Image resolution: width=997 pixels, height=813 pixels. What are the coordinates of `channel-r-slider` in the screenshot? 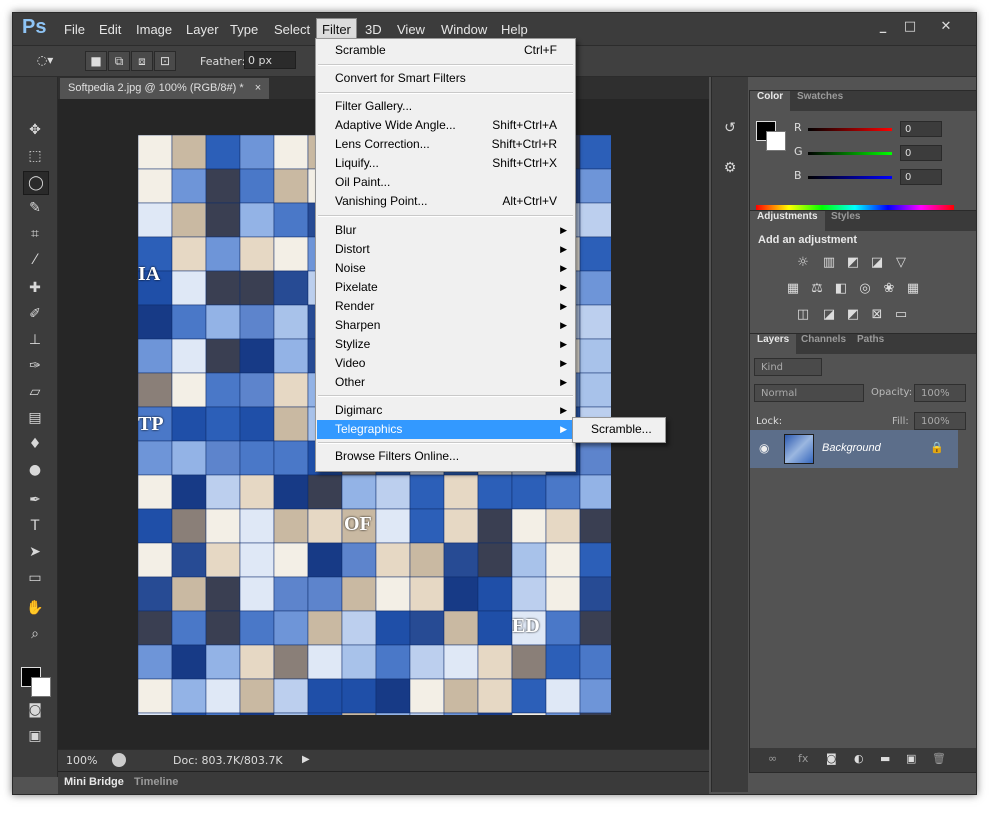 It's located at (850, 129).